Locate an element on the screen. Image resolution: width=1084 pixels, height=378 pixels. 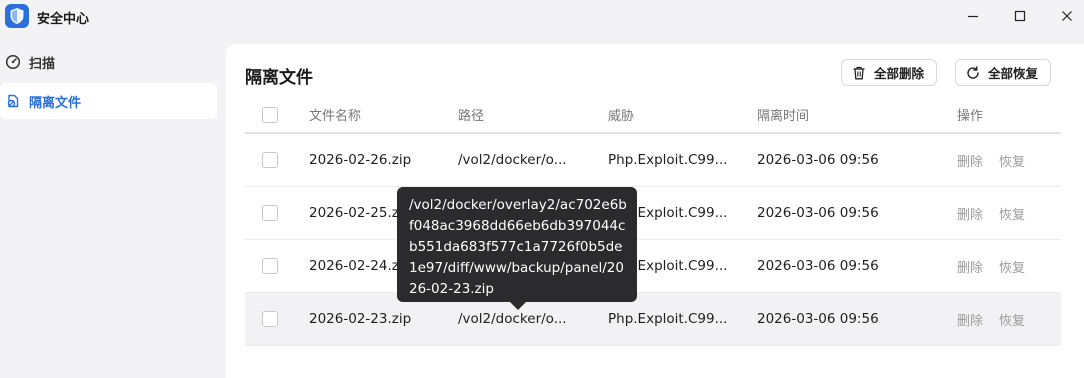
trash-icon is located at coordinates (859, 72).